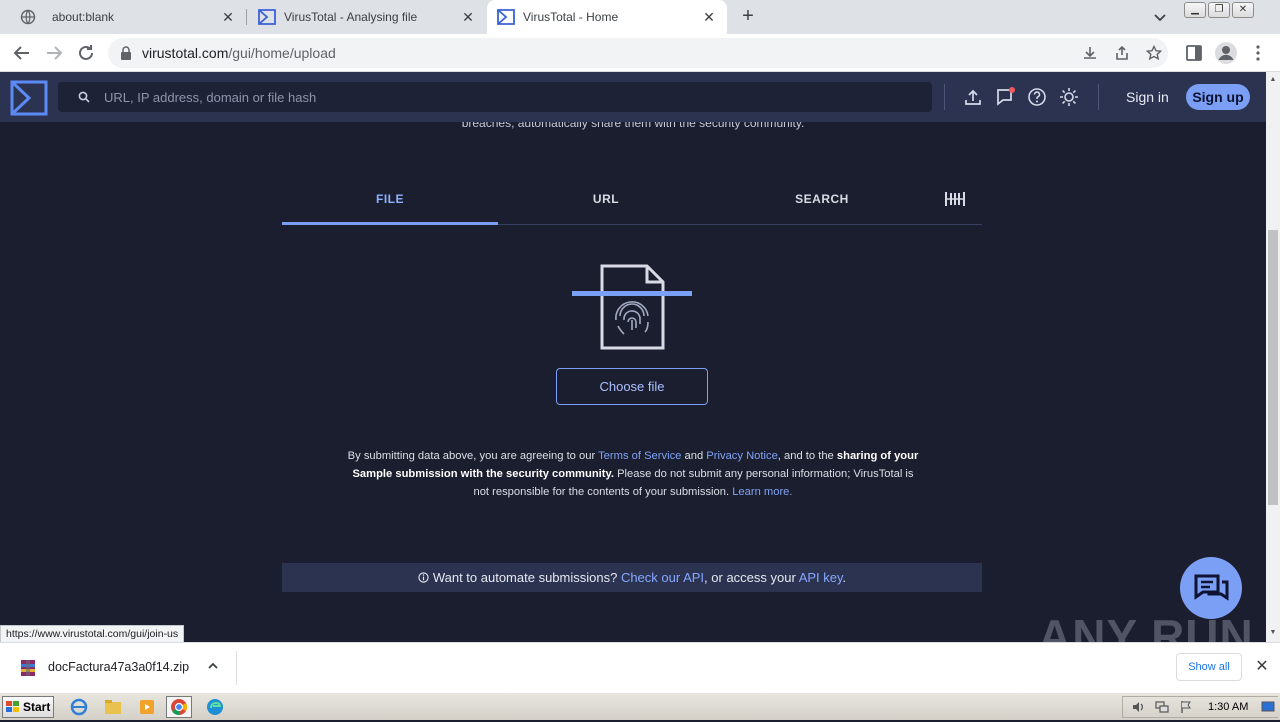 The width and height of the screenshot is (1280, 722). What do you see at coordinates (54, 53) in the screenshot?
I see `forward-arrow-icon` at bounding box center [54, 53].